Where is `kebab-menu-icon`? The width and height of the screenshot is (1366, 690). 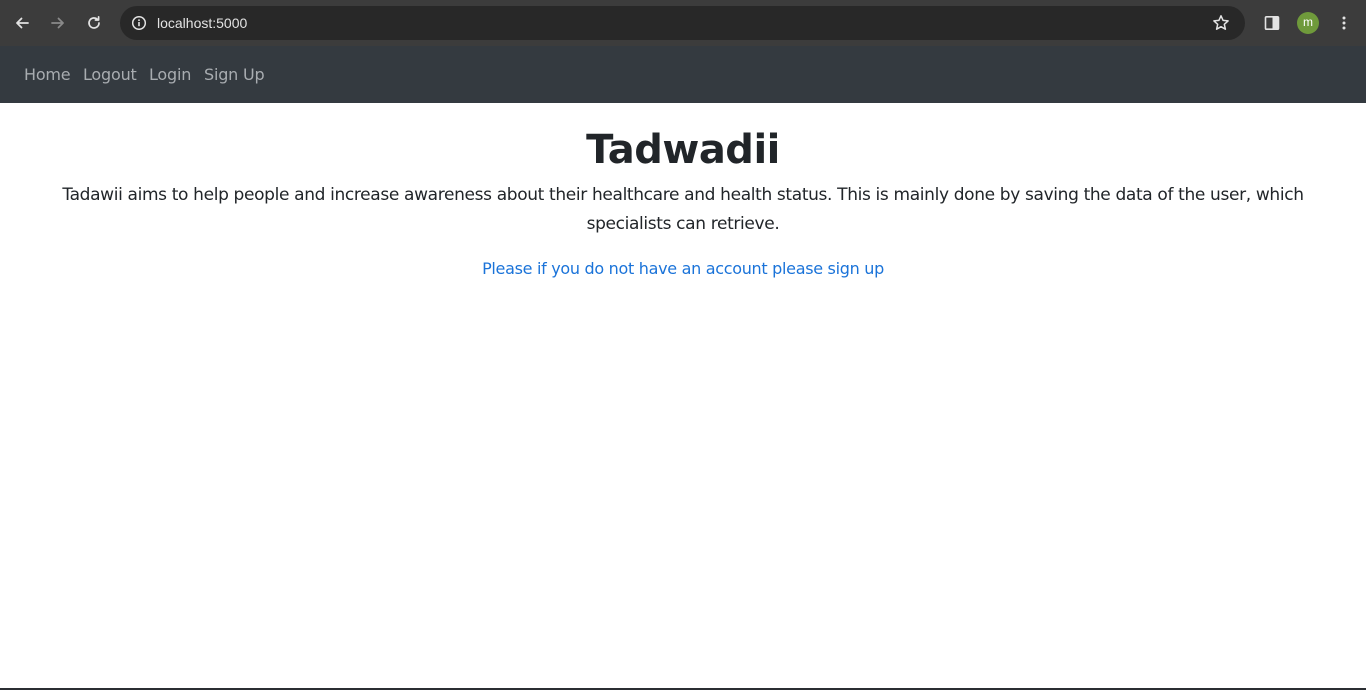
kebab-menu-icon is located at coordinates (1344, 23).